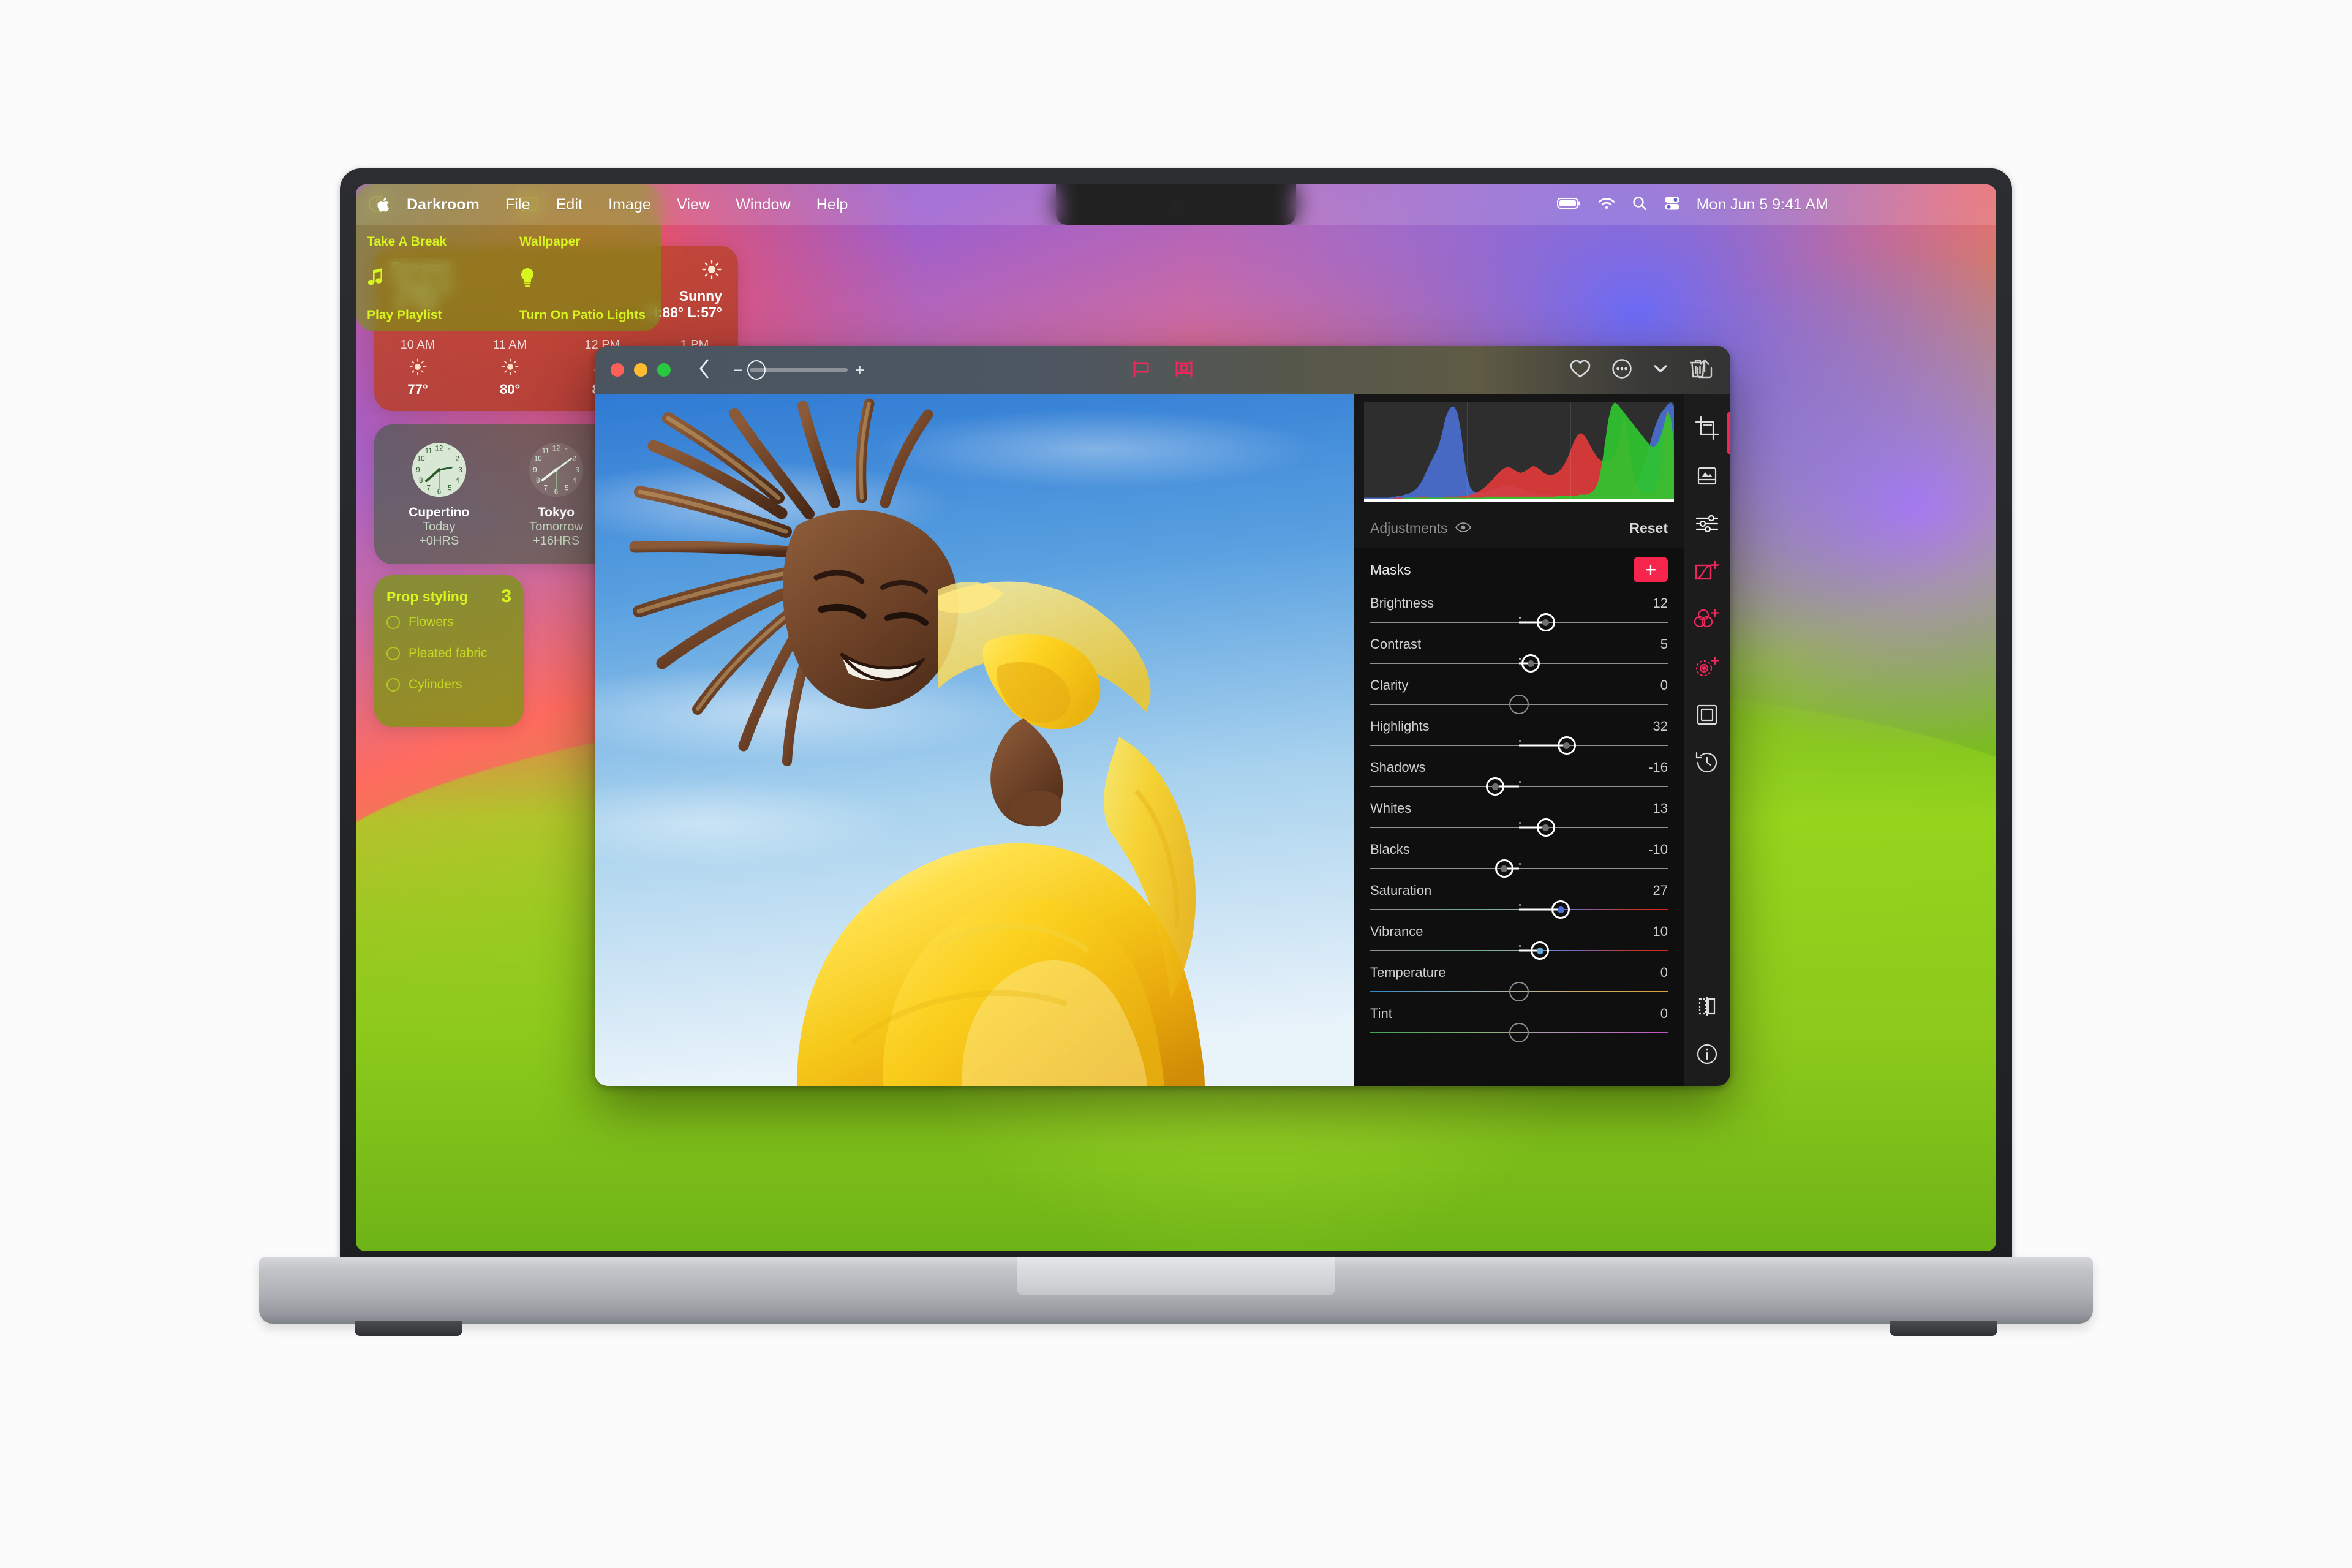 This screenshot has height=1568, width=2352. Describe the element at coordinates (1607, 205) in the screenshot. I see `wifi-icon` at that location.